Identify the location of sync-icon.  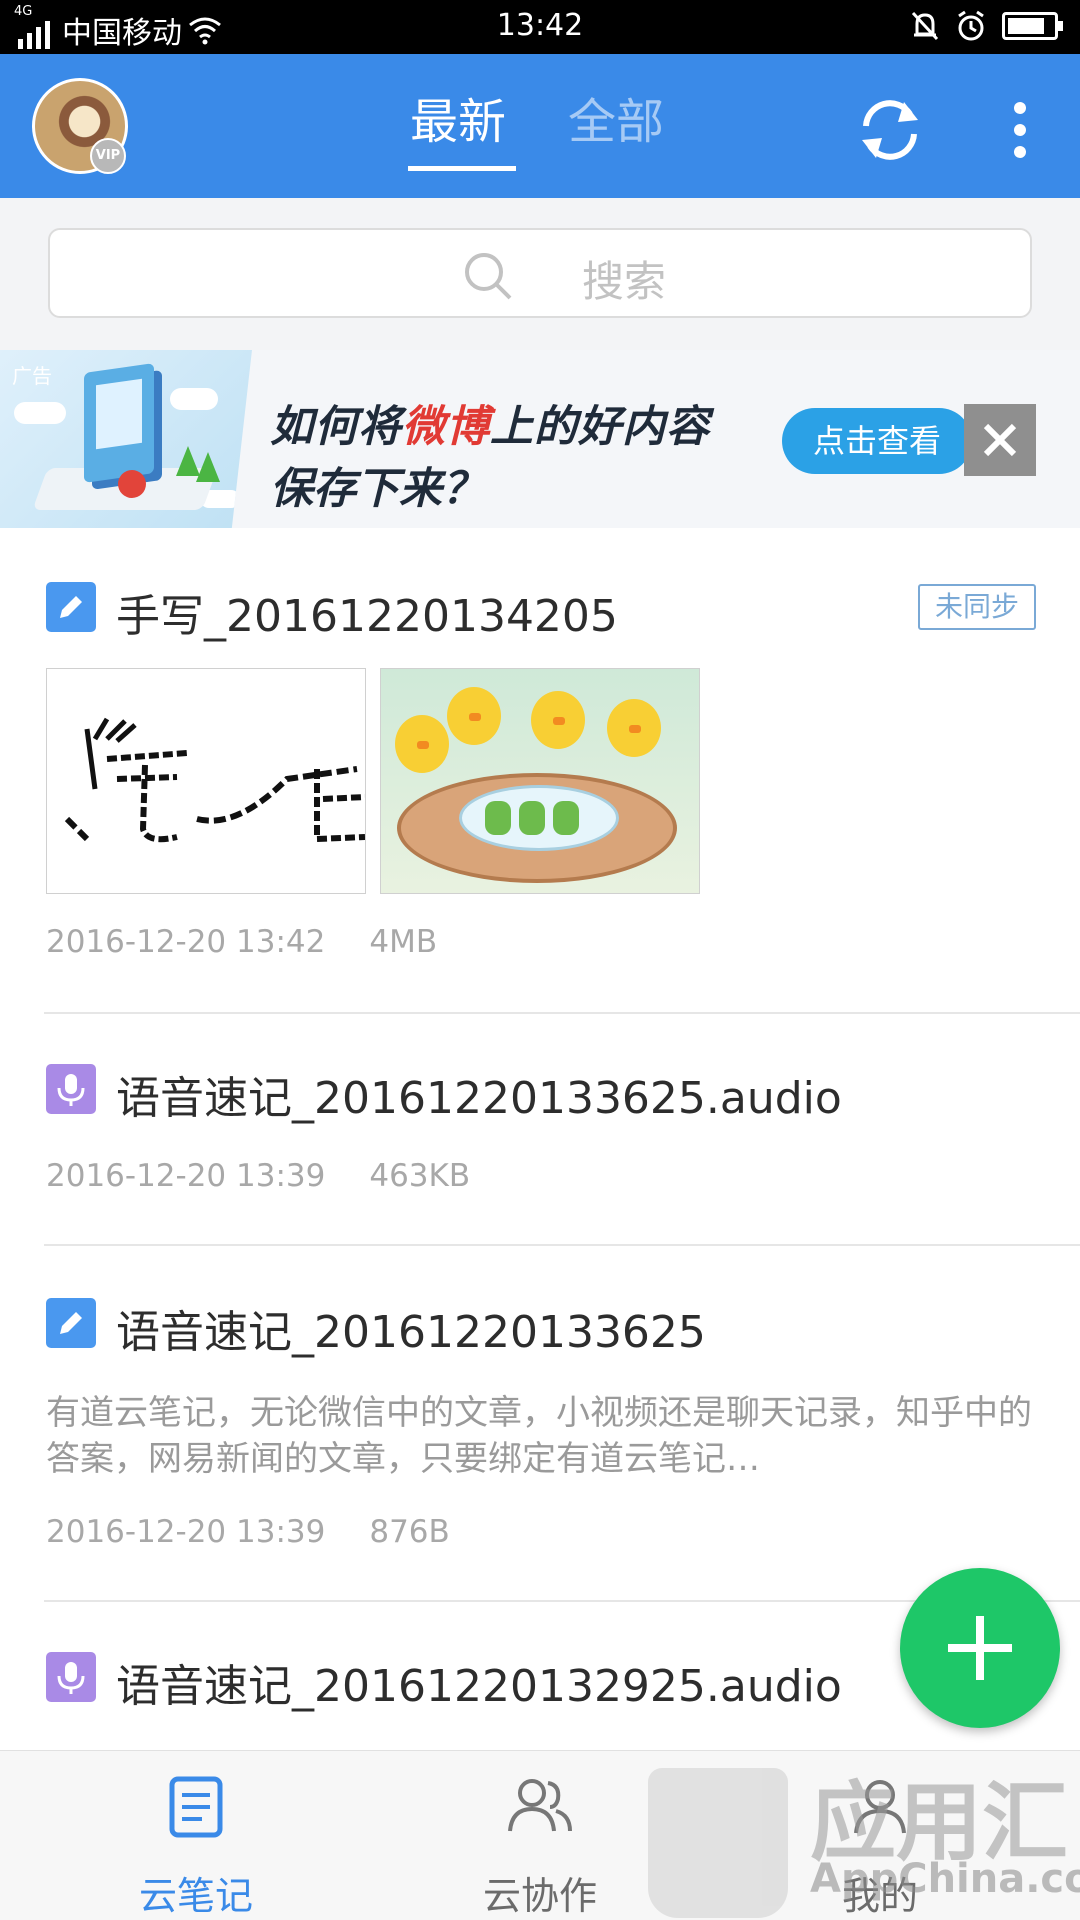
(890, 130).